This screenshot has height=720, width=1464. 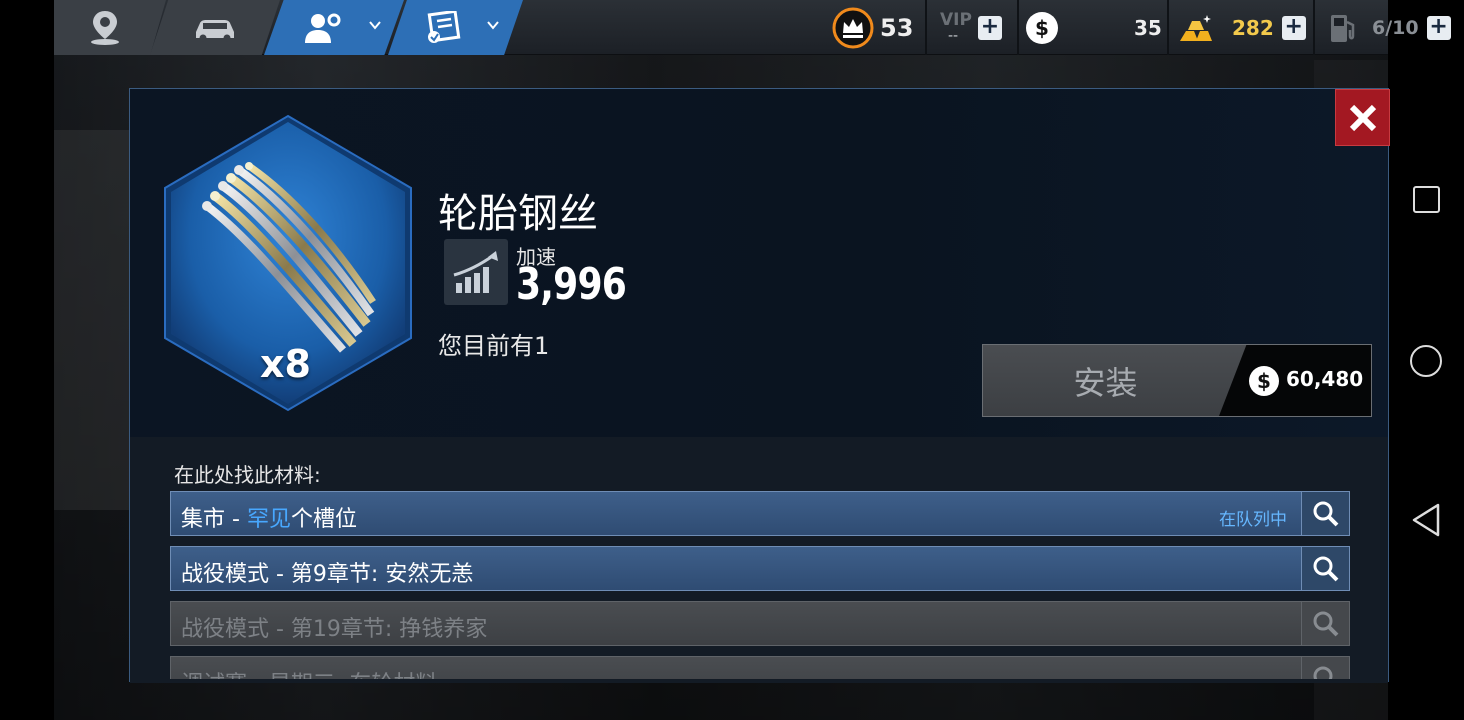 What do you see at coordinates (571, 284) in the screenshot?
I see `stat-value: 3,996` at bounding box center [571, 284].